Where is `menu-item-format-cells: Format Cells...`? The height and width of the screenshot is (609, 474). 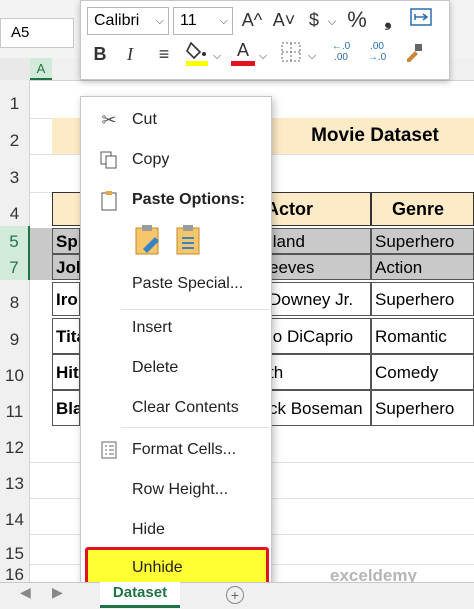 menu-item-format-cells: Format Cells... is located at coordinates (176, 450).